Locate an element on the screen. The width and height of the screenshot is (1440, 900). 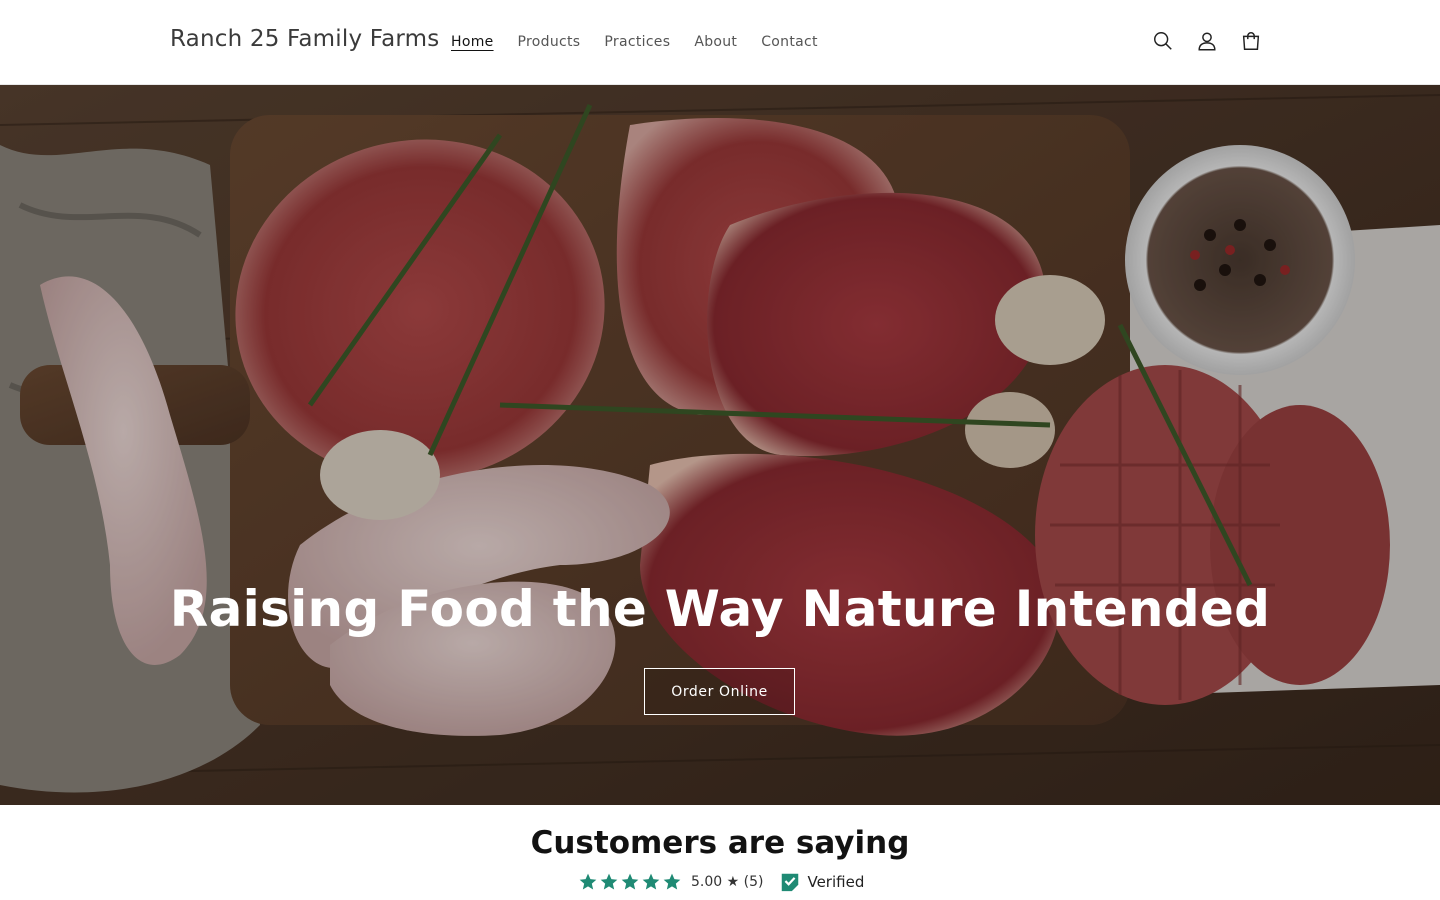
account-button is located at coordinates (1207, 41).